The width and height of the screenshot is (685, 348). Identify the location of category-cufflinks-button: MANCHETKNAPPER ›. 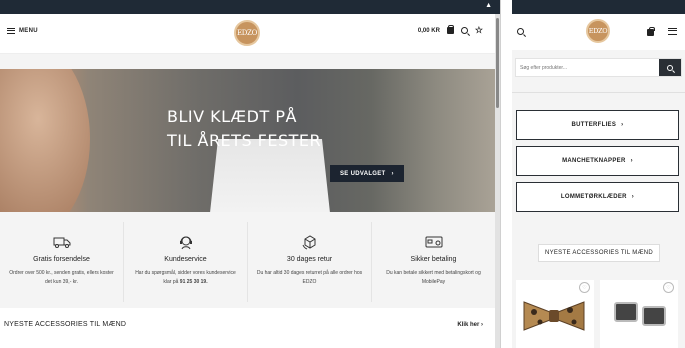
(597, 161).